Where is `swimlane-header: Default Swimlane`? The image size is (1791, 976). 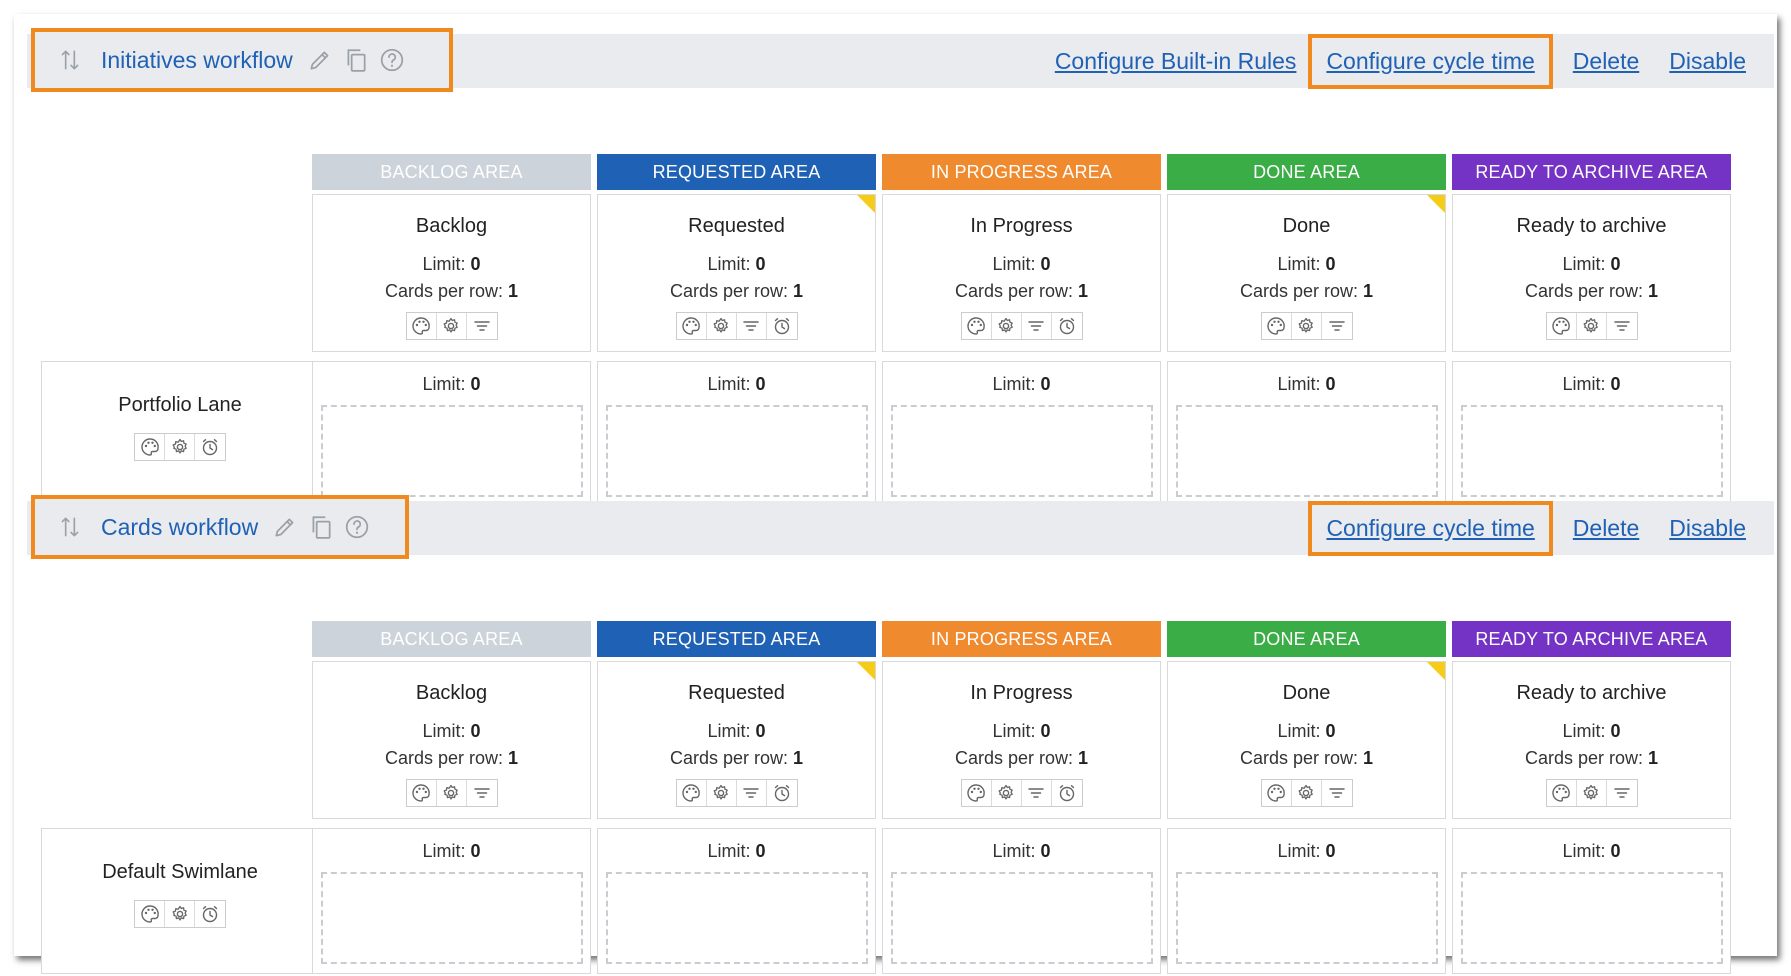 swimlane-header: Default Swimlane is located at coordinates (180, 901).